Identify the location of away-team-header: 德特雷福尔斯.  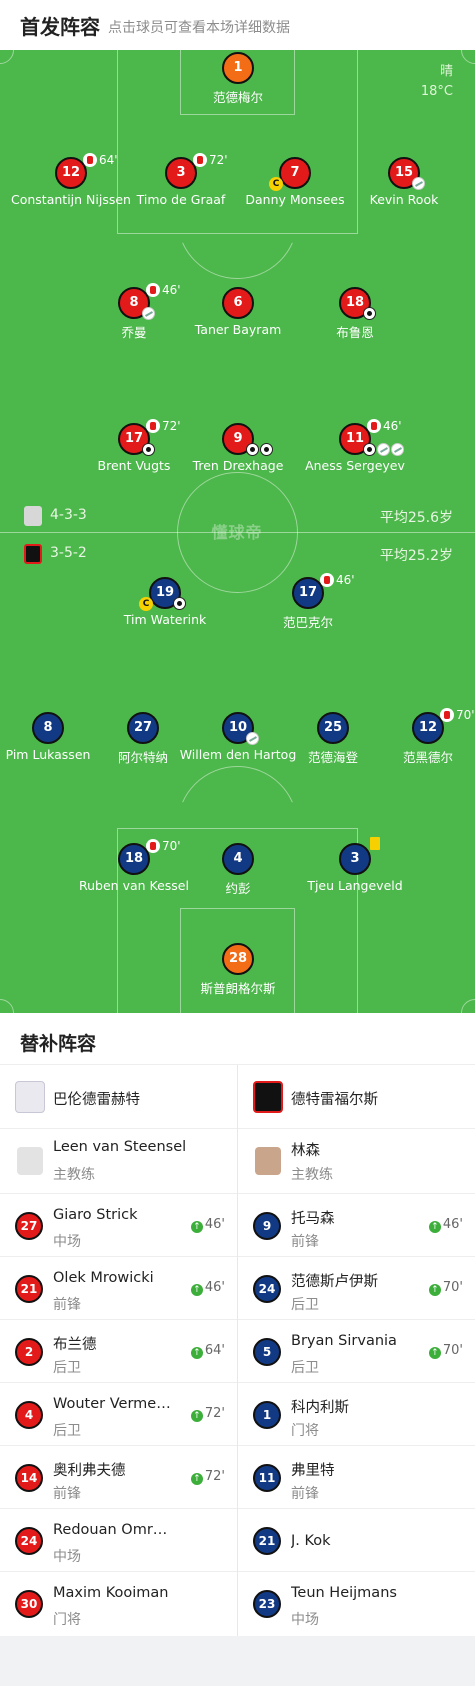
(356, 1097).